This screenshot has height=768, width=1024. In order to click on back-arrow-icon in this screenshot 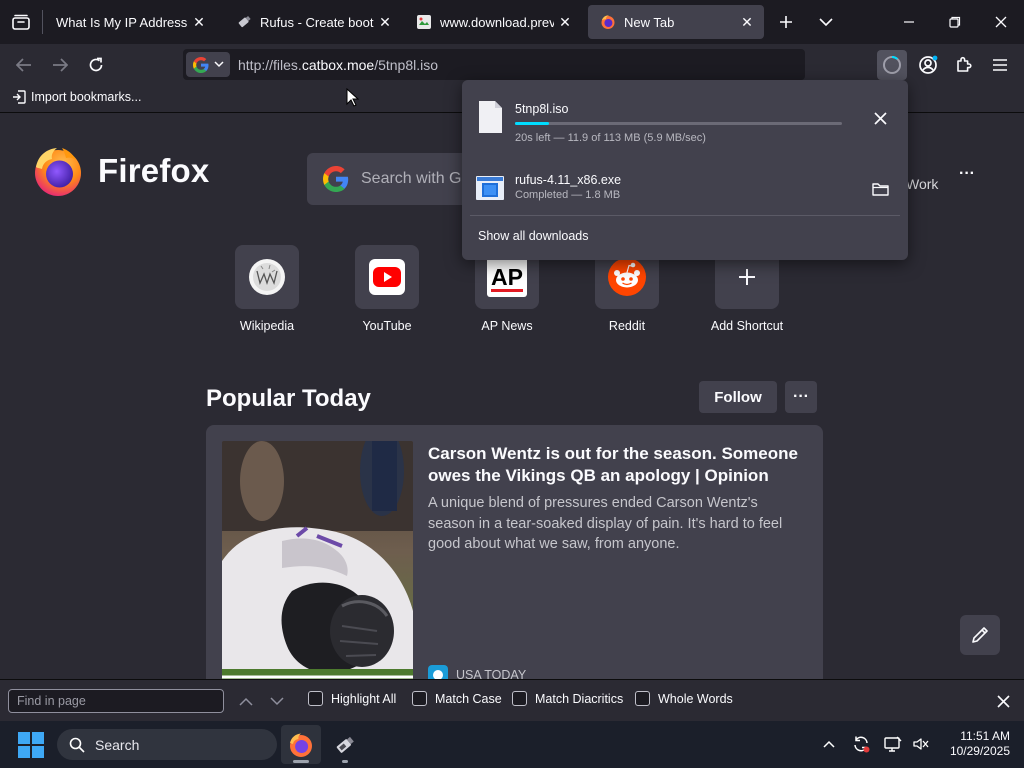, I will do `click(23, 65)`.